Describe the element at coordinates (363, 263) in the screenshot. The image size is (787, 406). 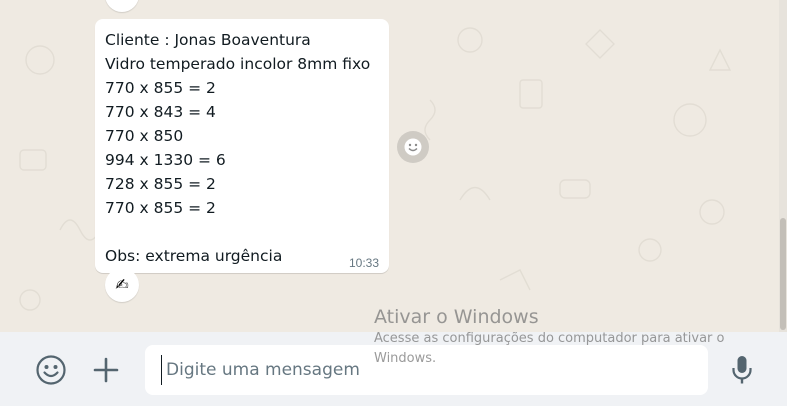
I see `message-time: 10:33` at that location.